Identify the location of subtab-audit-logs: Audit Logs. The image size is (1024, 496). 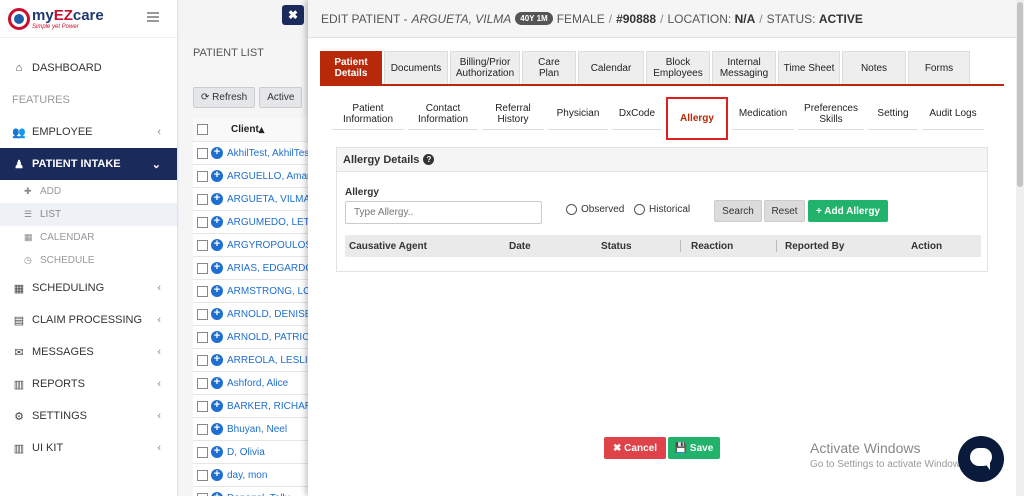
(953, 114).